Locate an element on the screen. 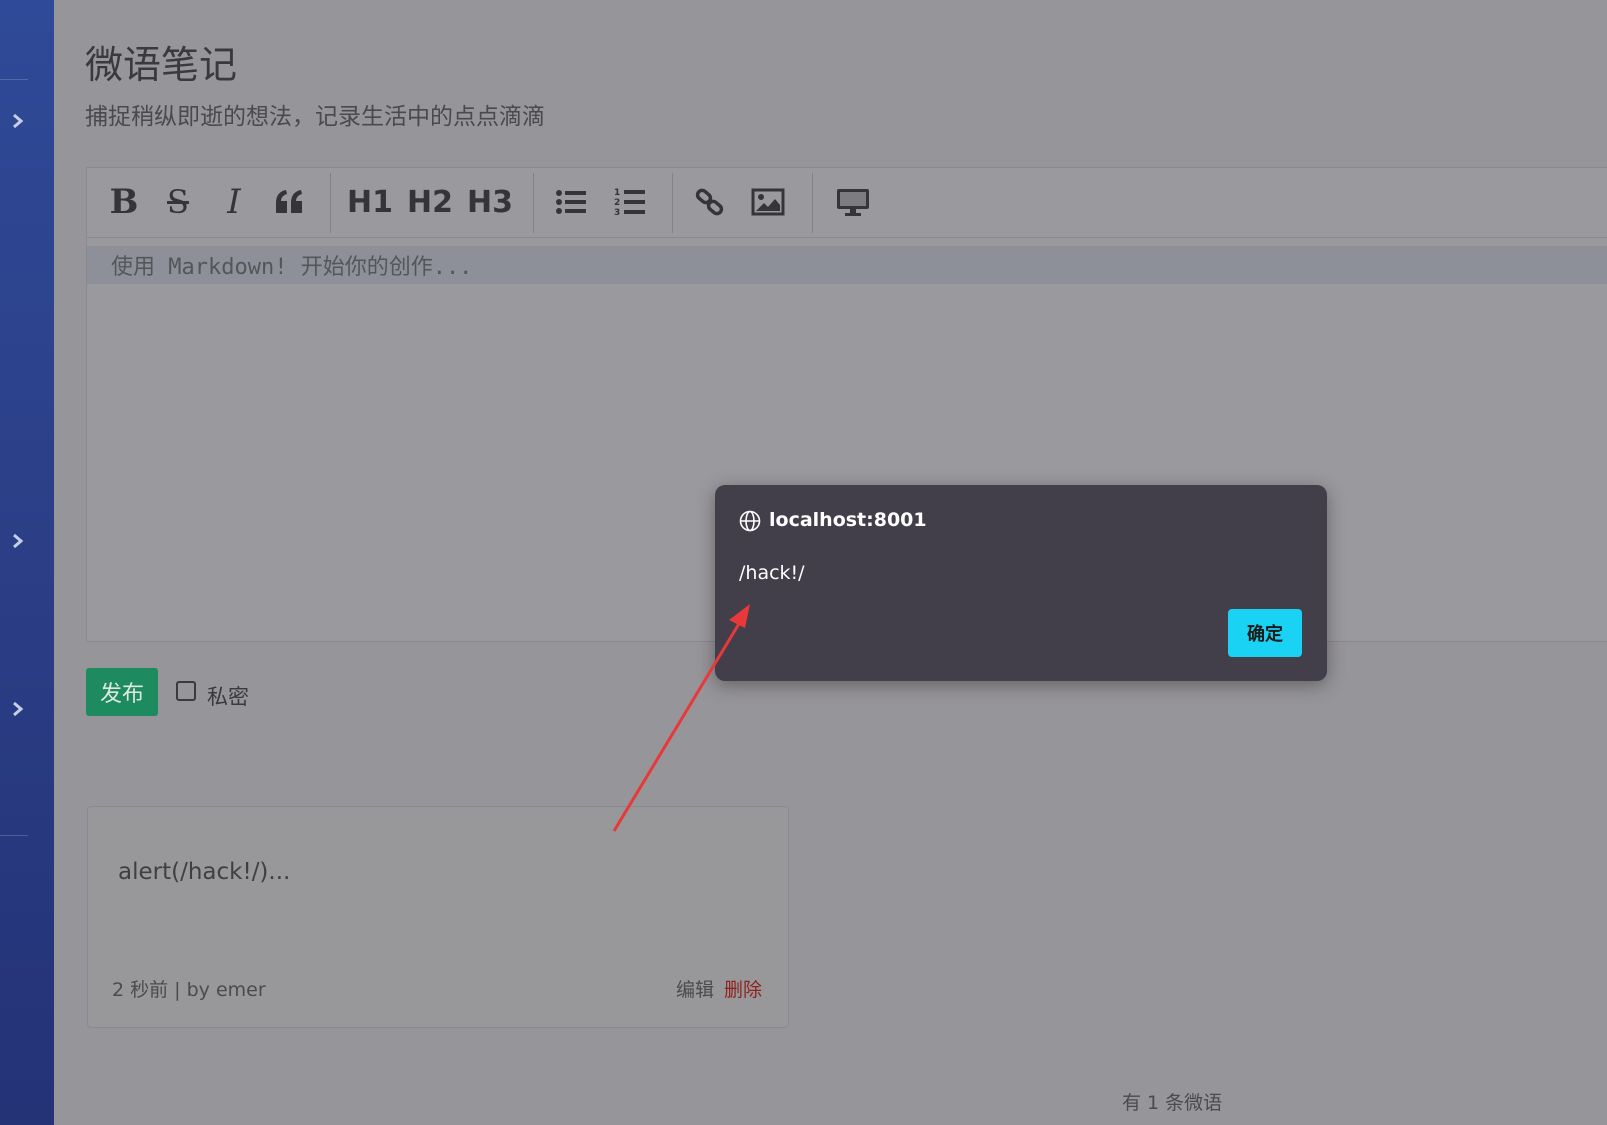  publish-button: 发布 is located at coordinates (122, 692).